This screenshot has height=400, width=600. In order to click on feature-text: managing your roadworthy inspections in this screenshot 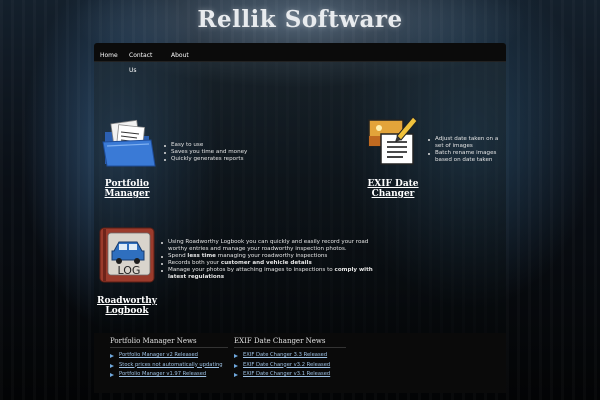, I will do `click(271, 256)`.